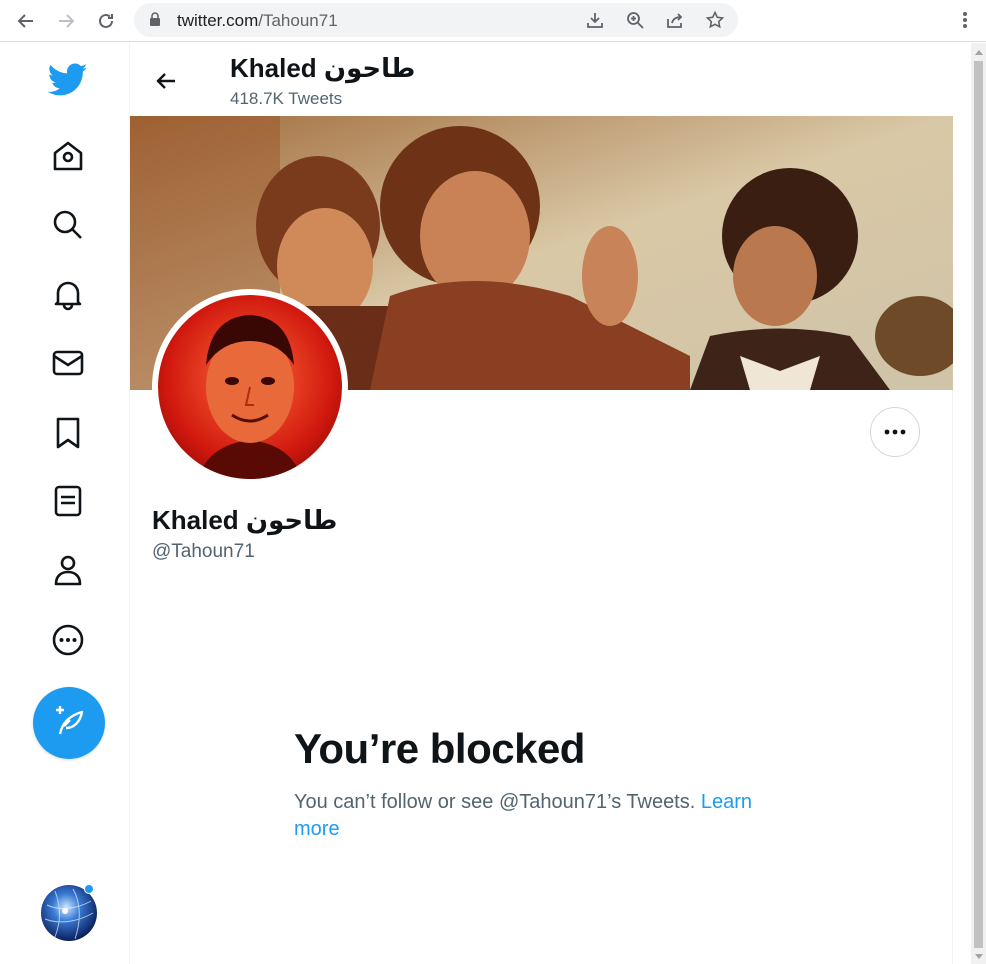 This screenshot has width=986, height=964. I want to click on lock-icon, so click(155, 22).